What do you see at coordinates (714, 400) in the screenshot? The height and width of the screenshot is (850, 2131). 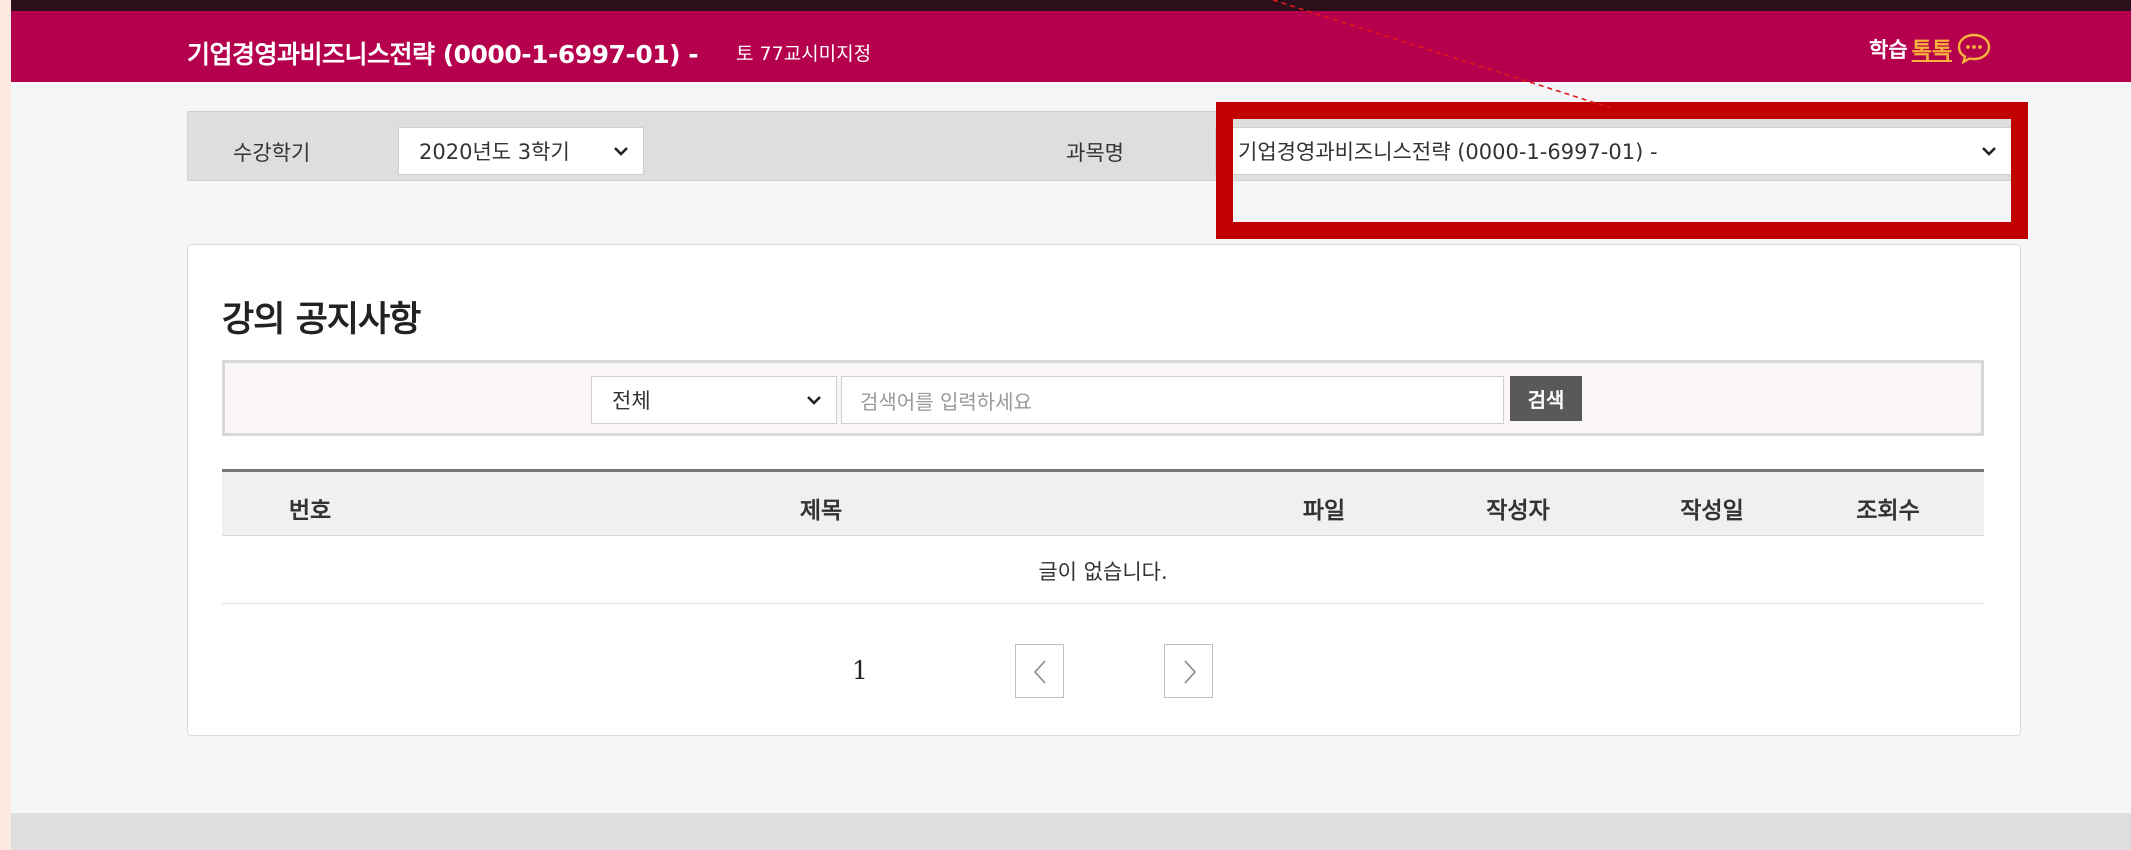 I see `search-type-select: 전체` at bounding box center [714, 400].